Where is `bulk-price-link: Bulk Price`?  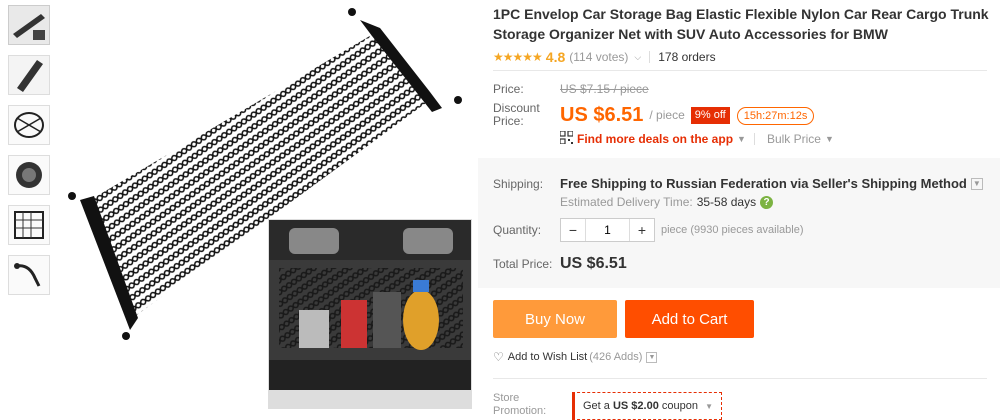 bulk-price-link: Bulk Price is located at coordinates (794, 139).